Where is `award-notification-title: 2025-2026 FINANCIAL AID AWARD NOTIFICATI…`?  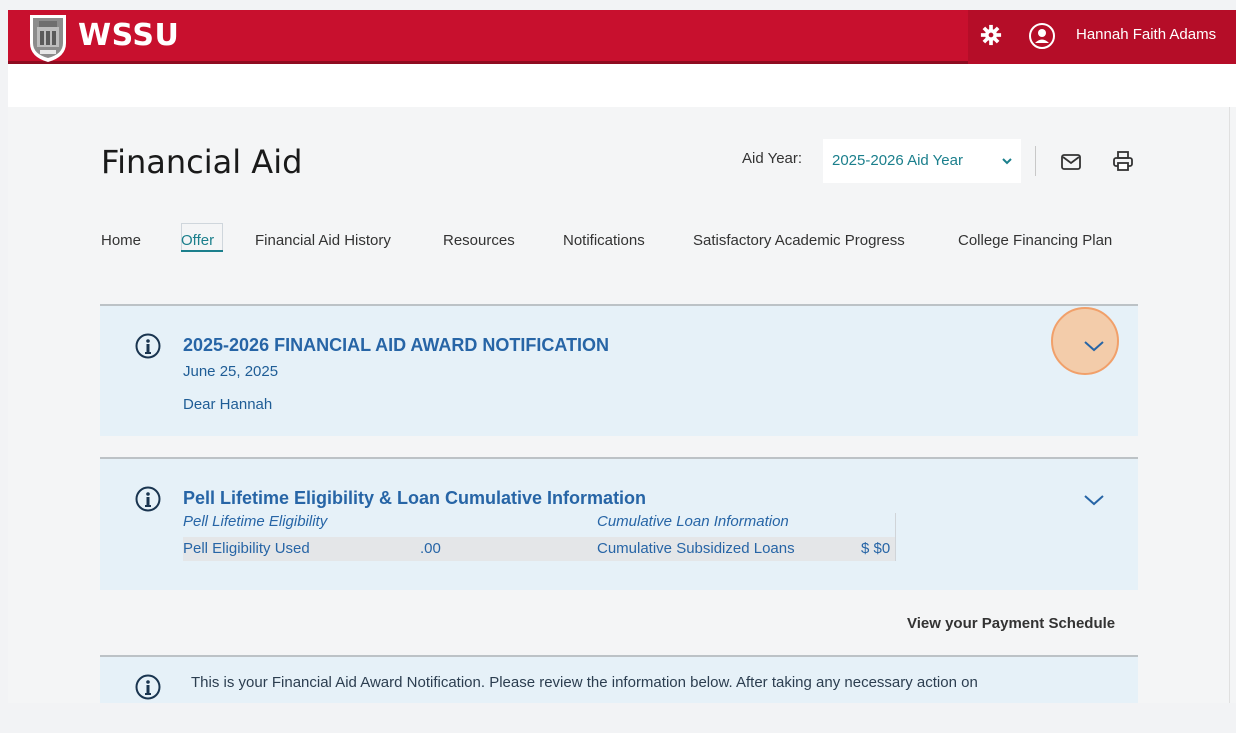 award-notification-title: 2025-2026 FINANCIAL AID AWARD NOTIFICATI… is located at coordinates (396, 345).